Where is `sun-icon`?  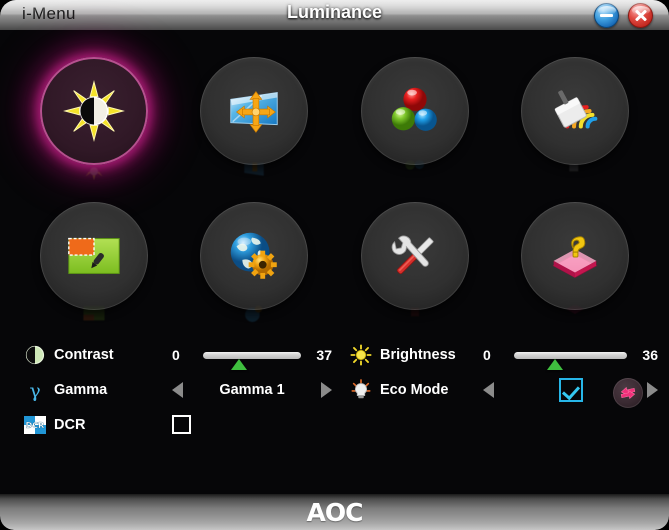
sun-icon is located at coordinates (361, 355).